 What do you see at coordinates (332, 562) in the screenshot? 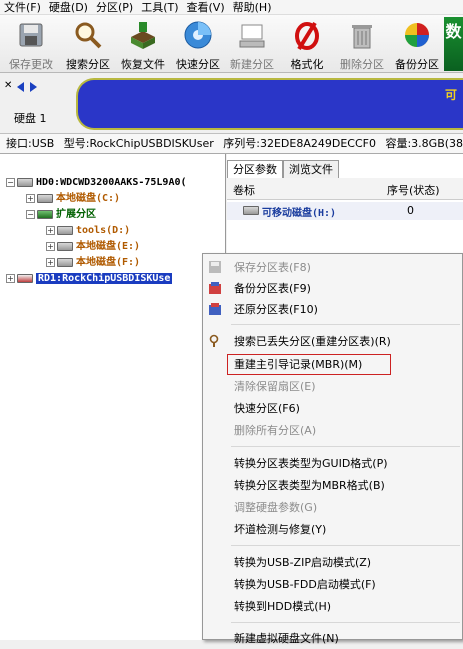
I see `menu-item-usb-zip: 转换为USB-ZIP启动模式(Z)` at bounding box center [332, 562].